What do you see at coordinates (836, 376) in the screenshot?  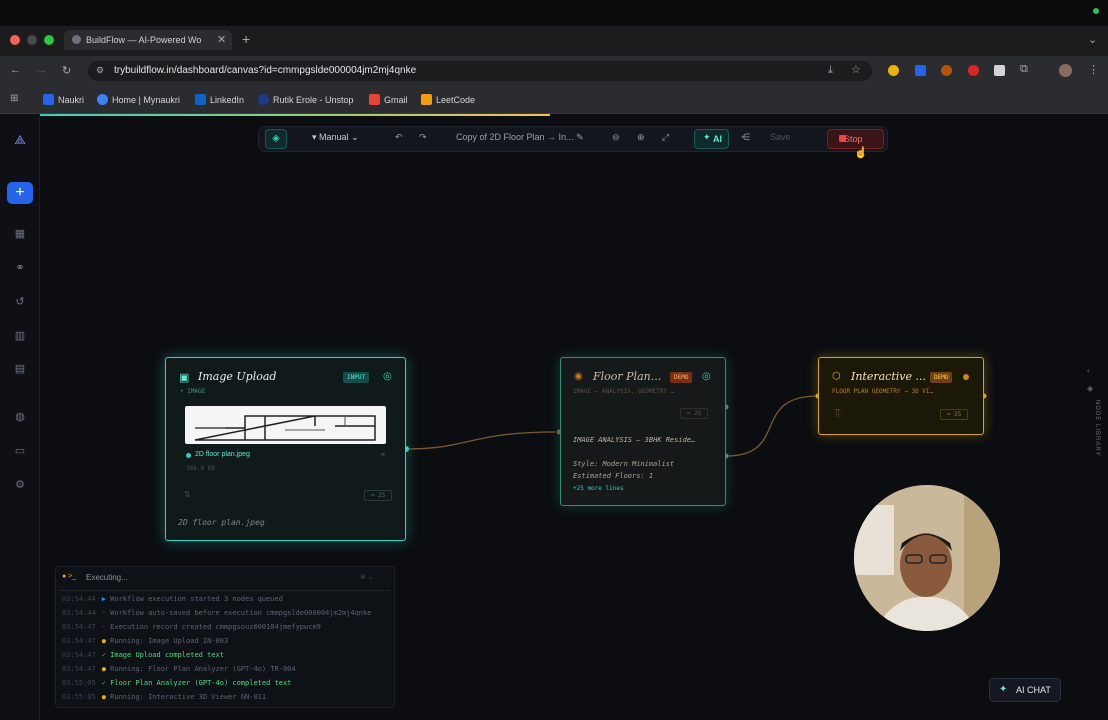 I see `cube-icon: ⬡` at bounding box center [836, 376].